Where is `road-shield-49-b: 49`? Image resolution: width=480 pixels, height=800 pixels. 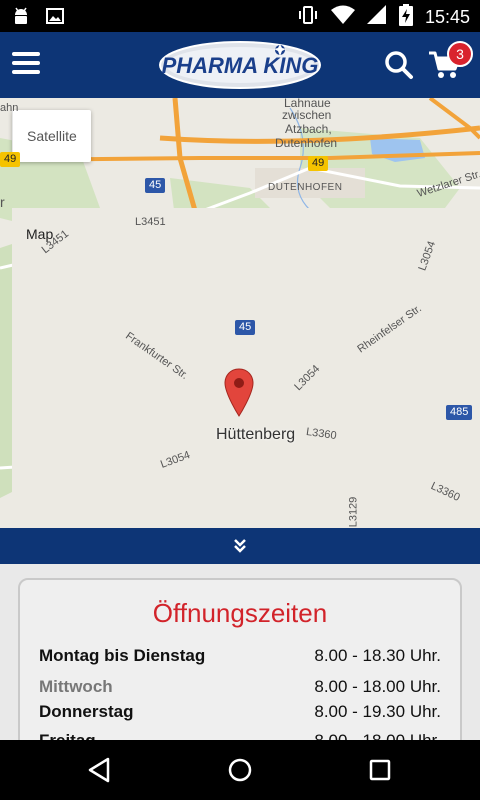 road-shield-49-b: 49 is located at coordinates (318, 163).